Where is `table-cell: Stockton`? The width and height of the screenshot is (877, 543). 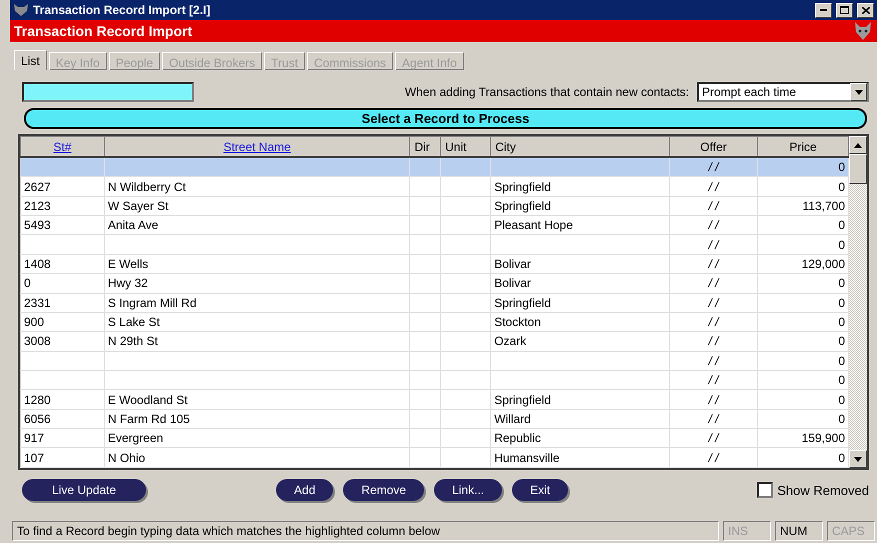 table-cell: Stockton is located at coordinates (517, 322).